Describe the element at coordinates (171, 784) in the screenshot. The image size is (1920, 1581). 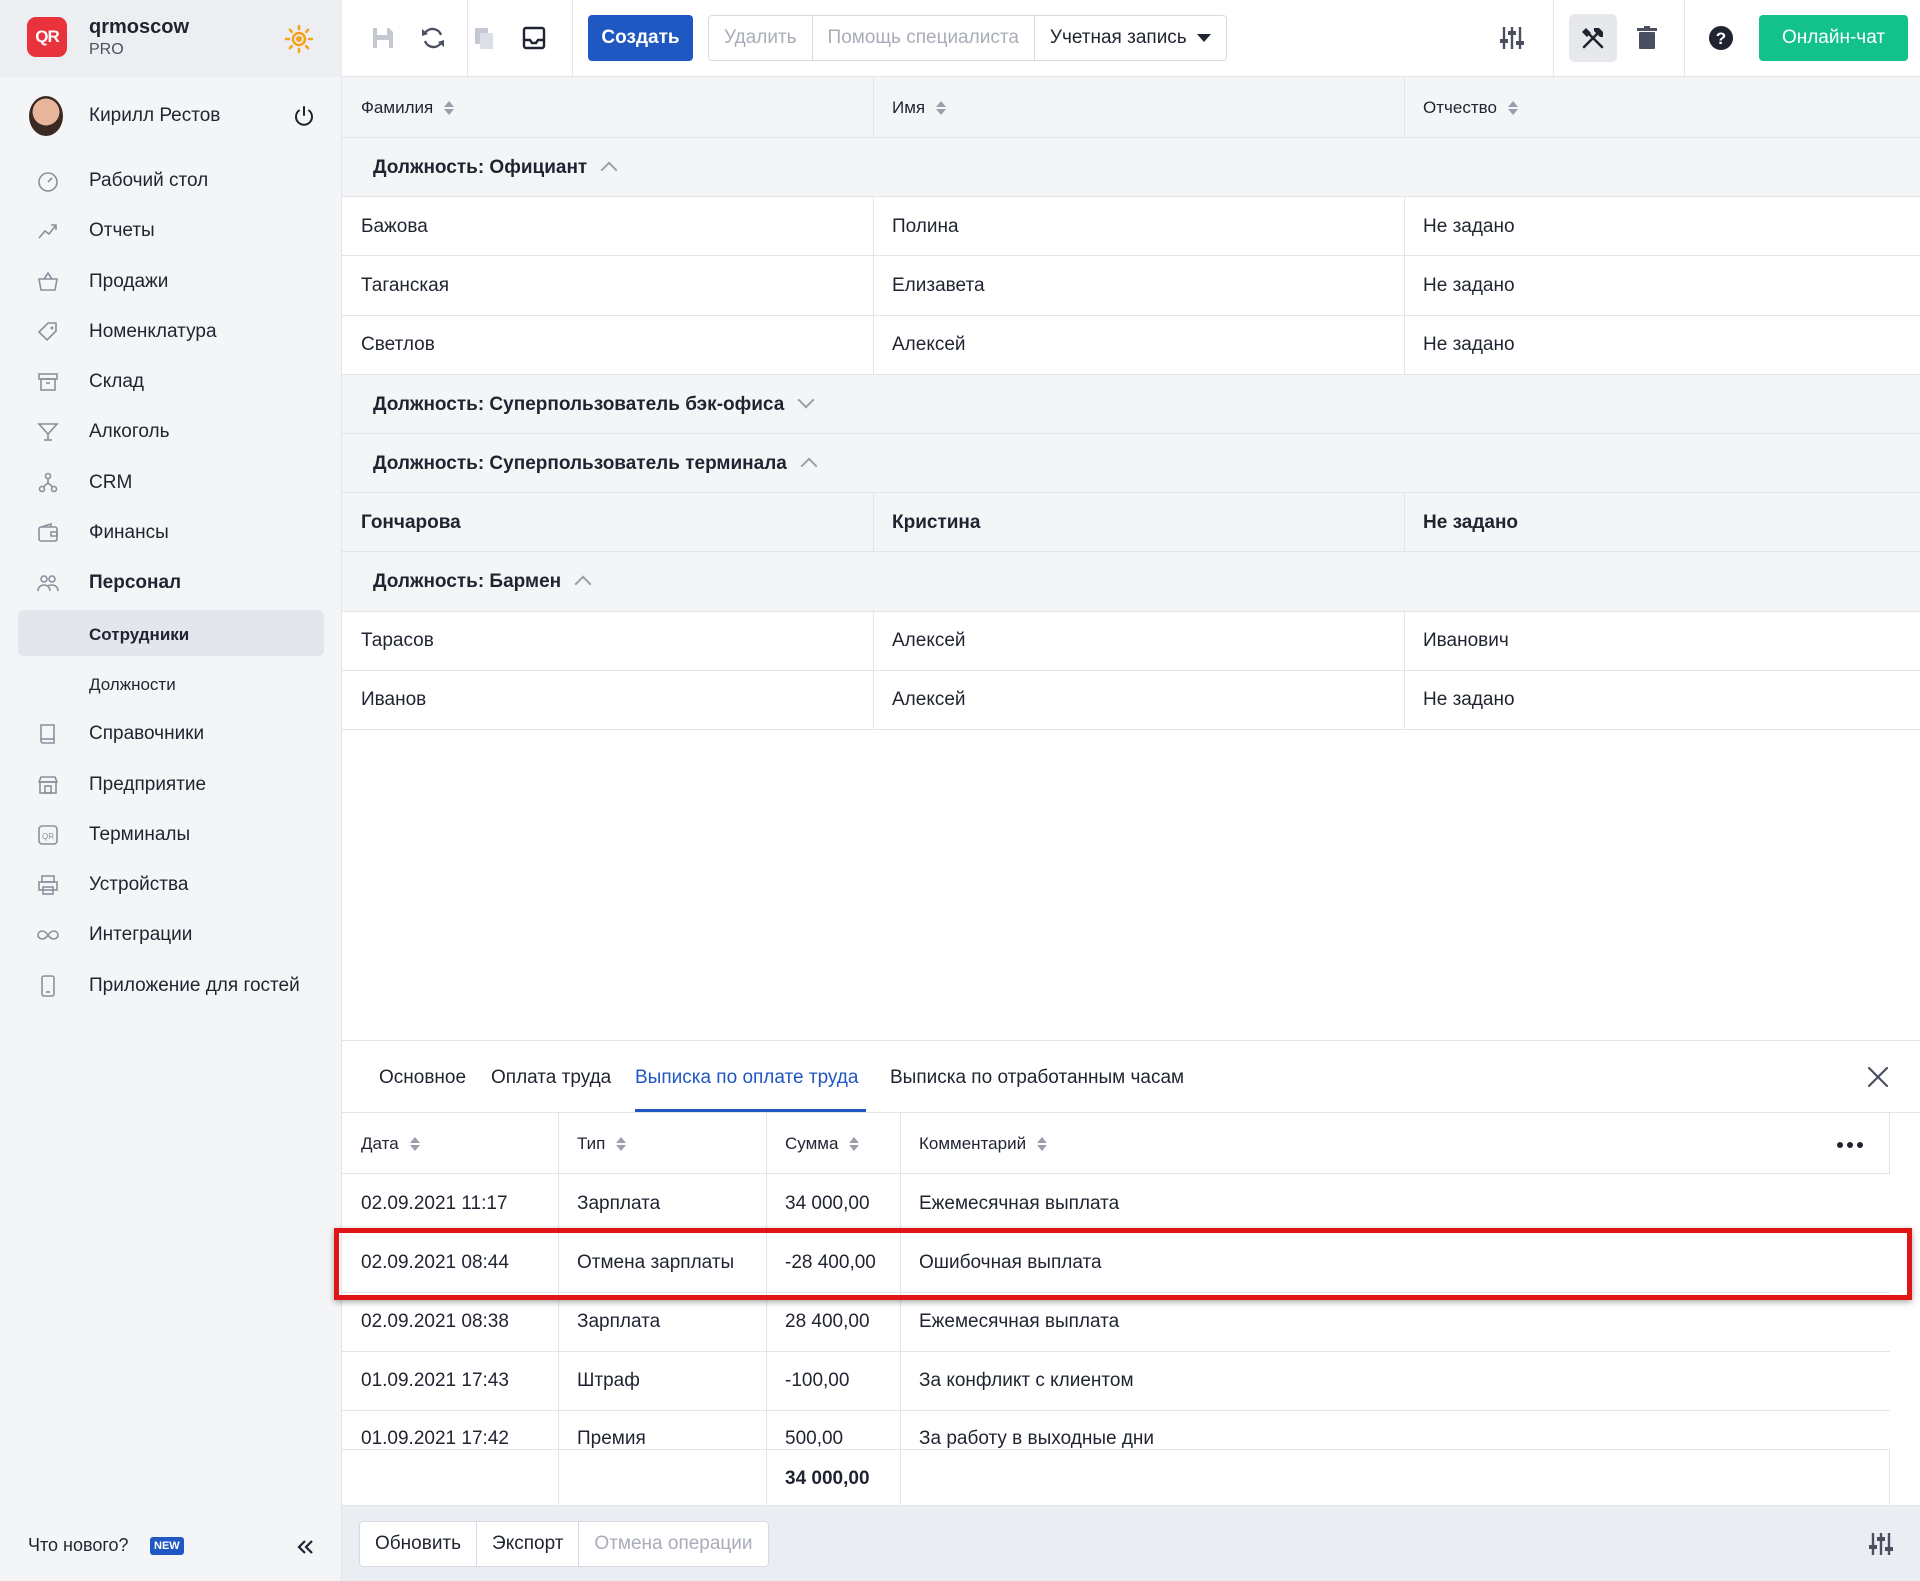
I see `sidebar-item-enterprise: Предприятие` at that location.